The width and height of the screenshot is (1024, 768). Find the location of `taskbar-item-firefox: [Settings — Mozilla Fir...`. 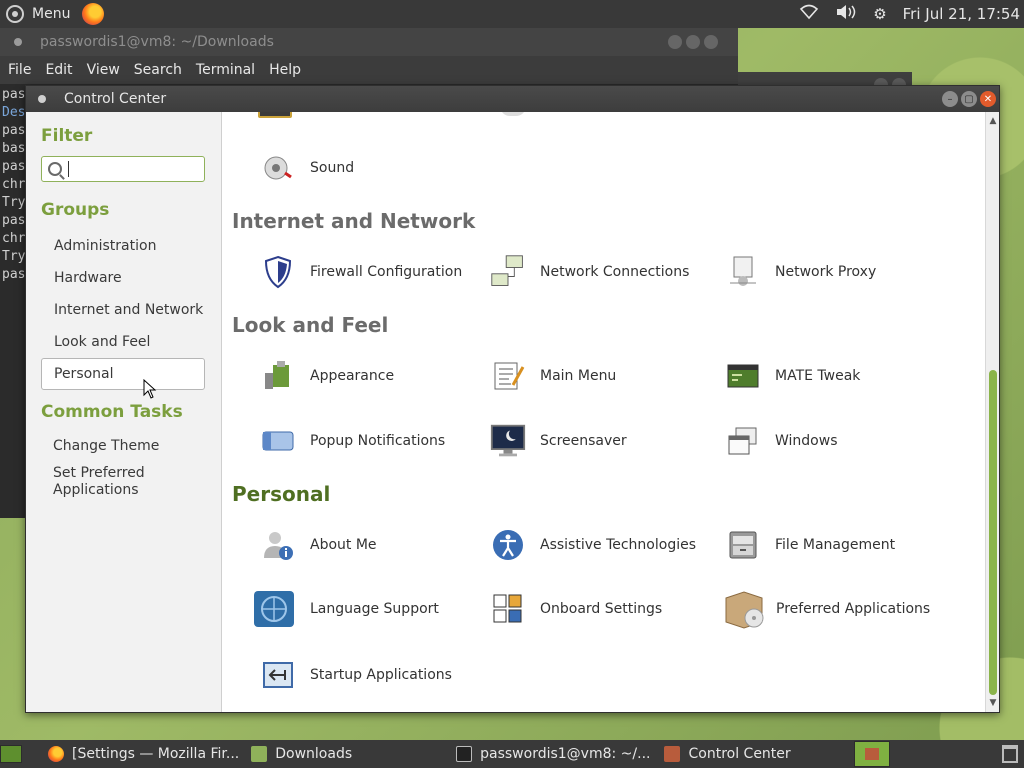

taskbar-item-firefox: [Settings — Mozilla Fir... is located at coordinates (143, 754).